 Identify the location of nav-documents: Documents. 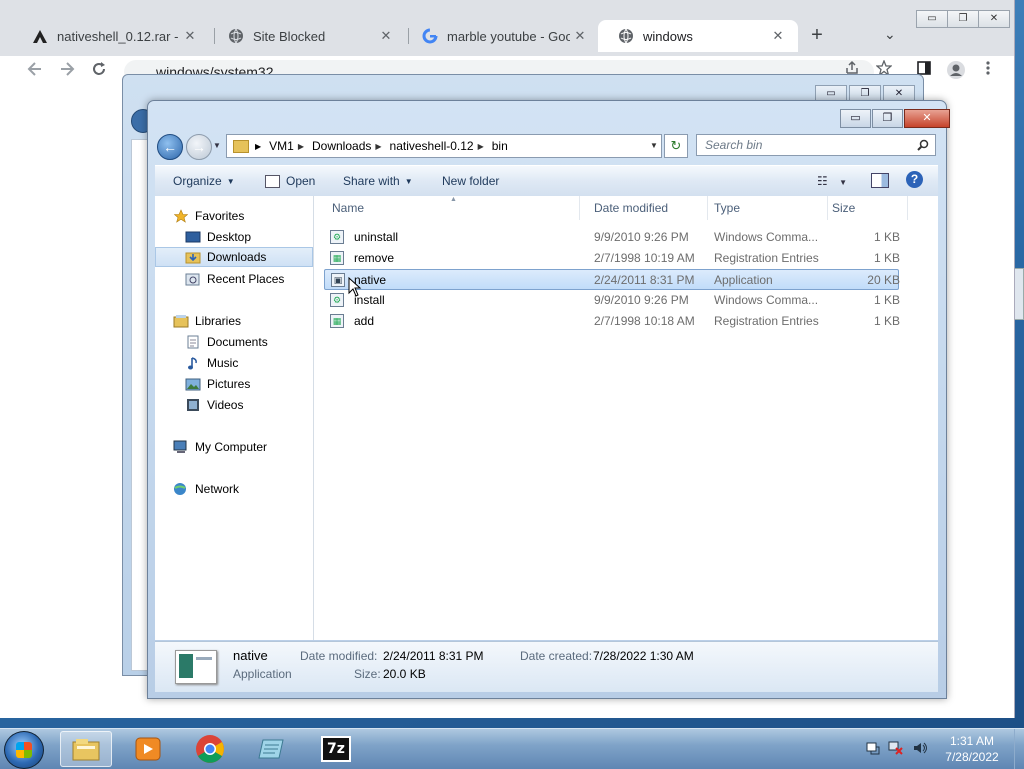
(234, 342).